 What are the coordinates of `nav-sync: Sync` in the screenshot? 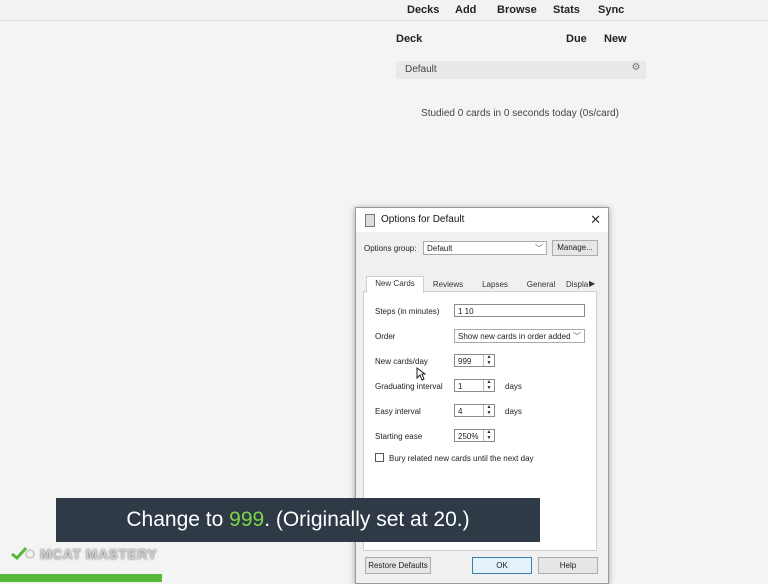 It's located at (611, 10).